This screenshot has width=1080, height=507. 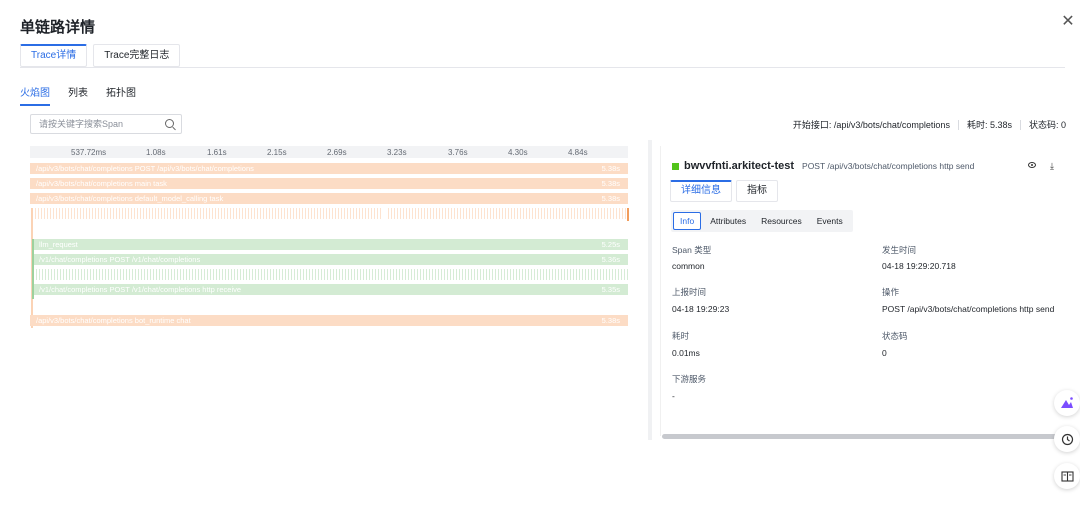 I want to click on tab-flame-graph: 火焰图, so click(x=35, y=95).